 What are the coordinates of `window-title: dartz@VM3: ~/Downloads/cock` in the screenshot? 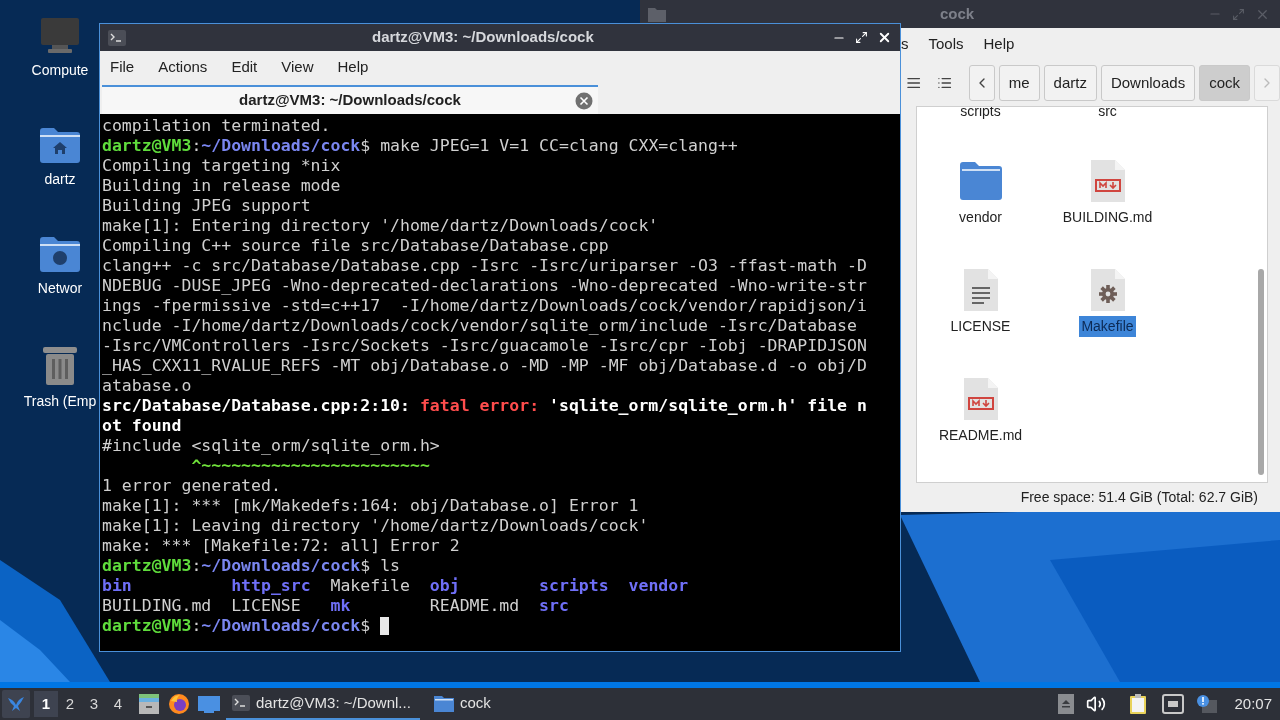 It's located at (483, 37).